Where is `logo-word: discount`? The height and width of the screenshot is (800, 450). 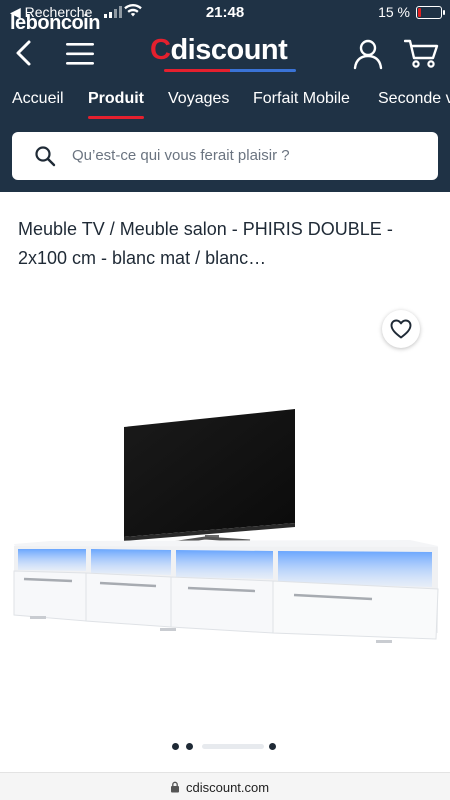 logo-word: discount is located at coordinates (229, 50).